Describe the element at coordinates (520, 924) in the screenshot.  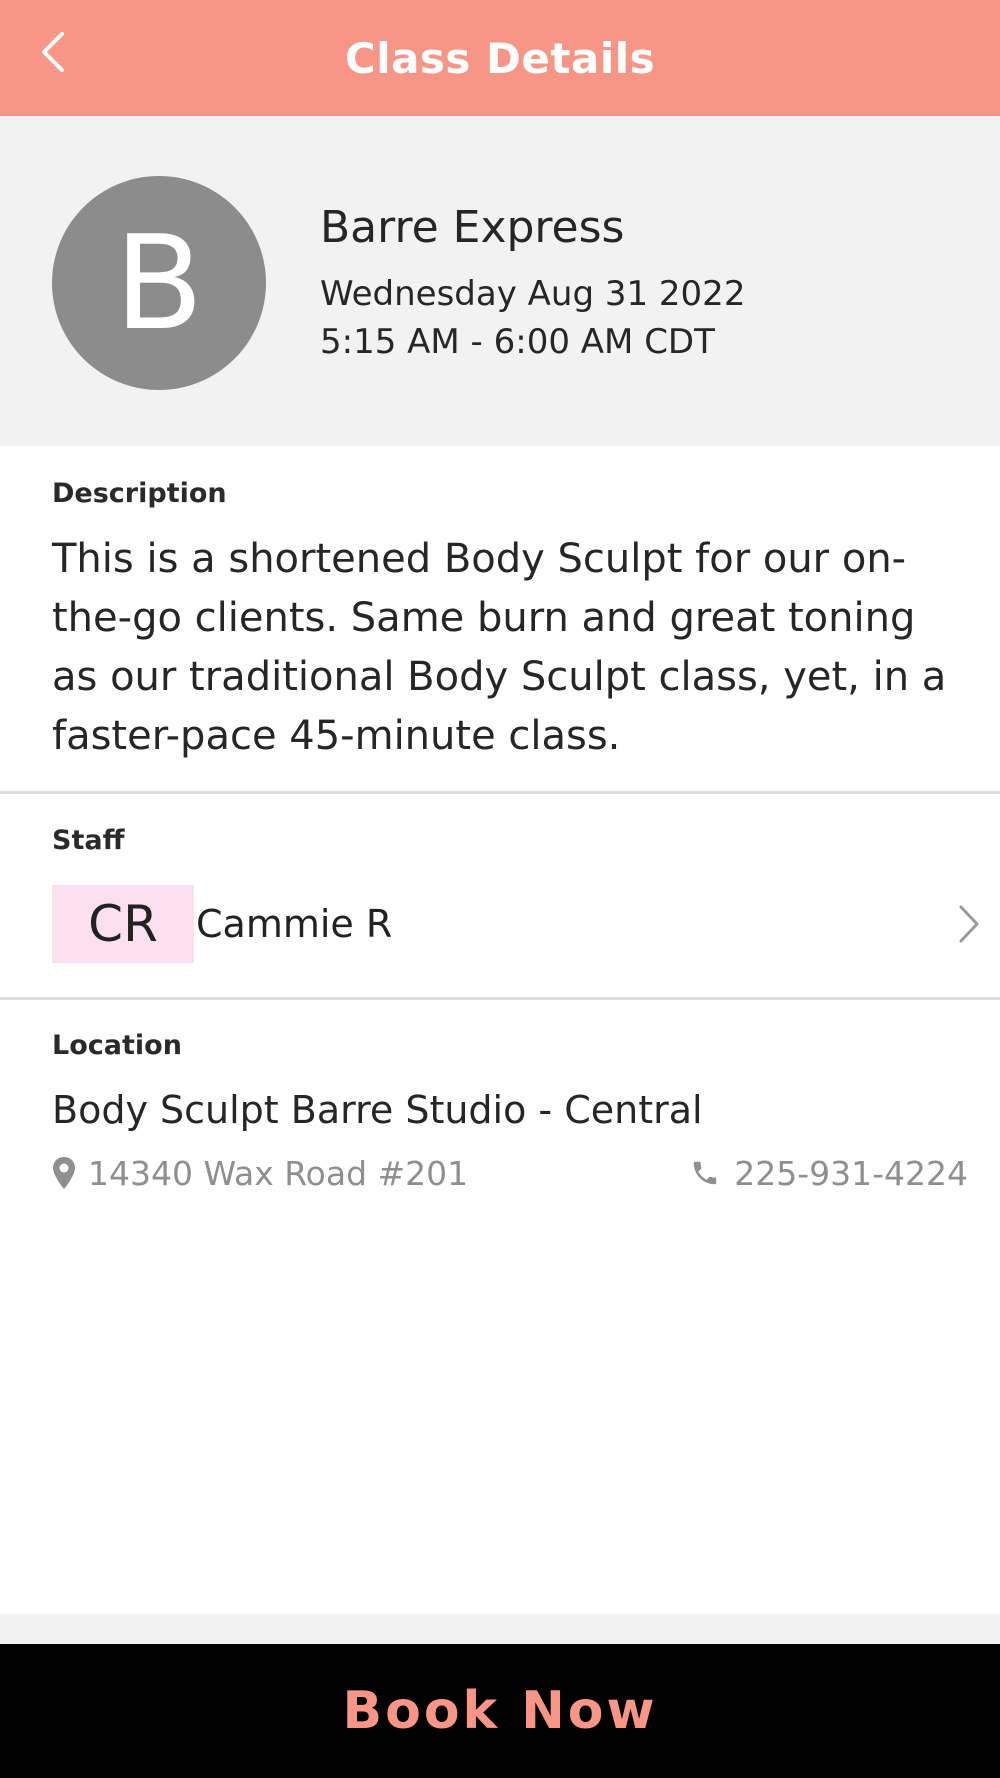
I see `staff-row: CR Cammie R` at that location.